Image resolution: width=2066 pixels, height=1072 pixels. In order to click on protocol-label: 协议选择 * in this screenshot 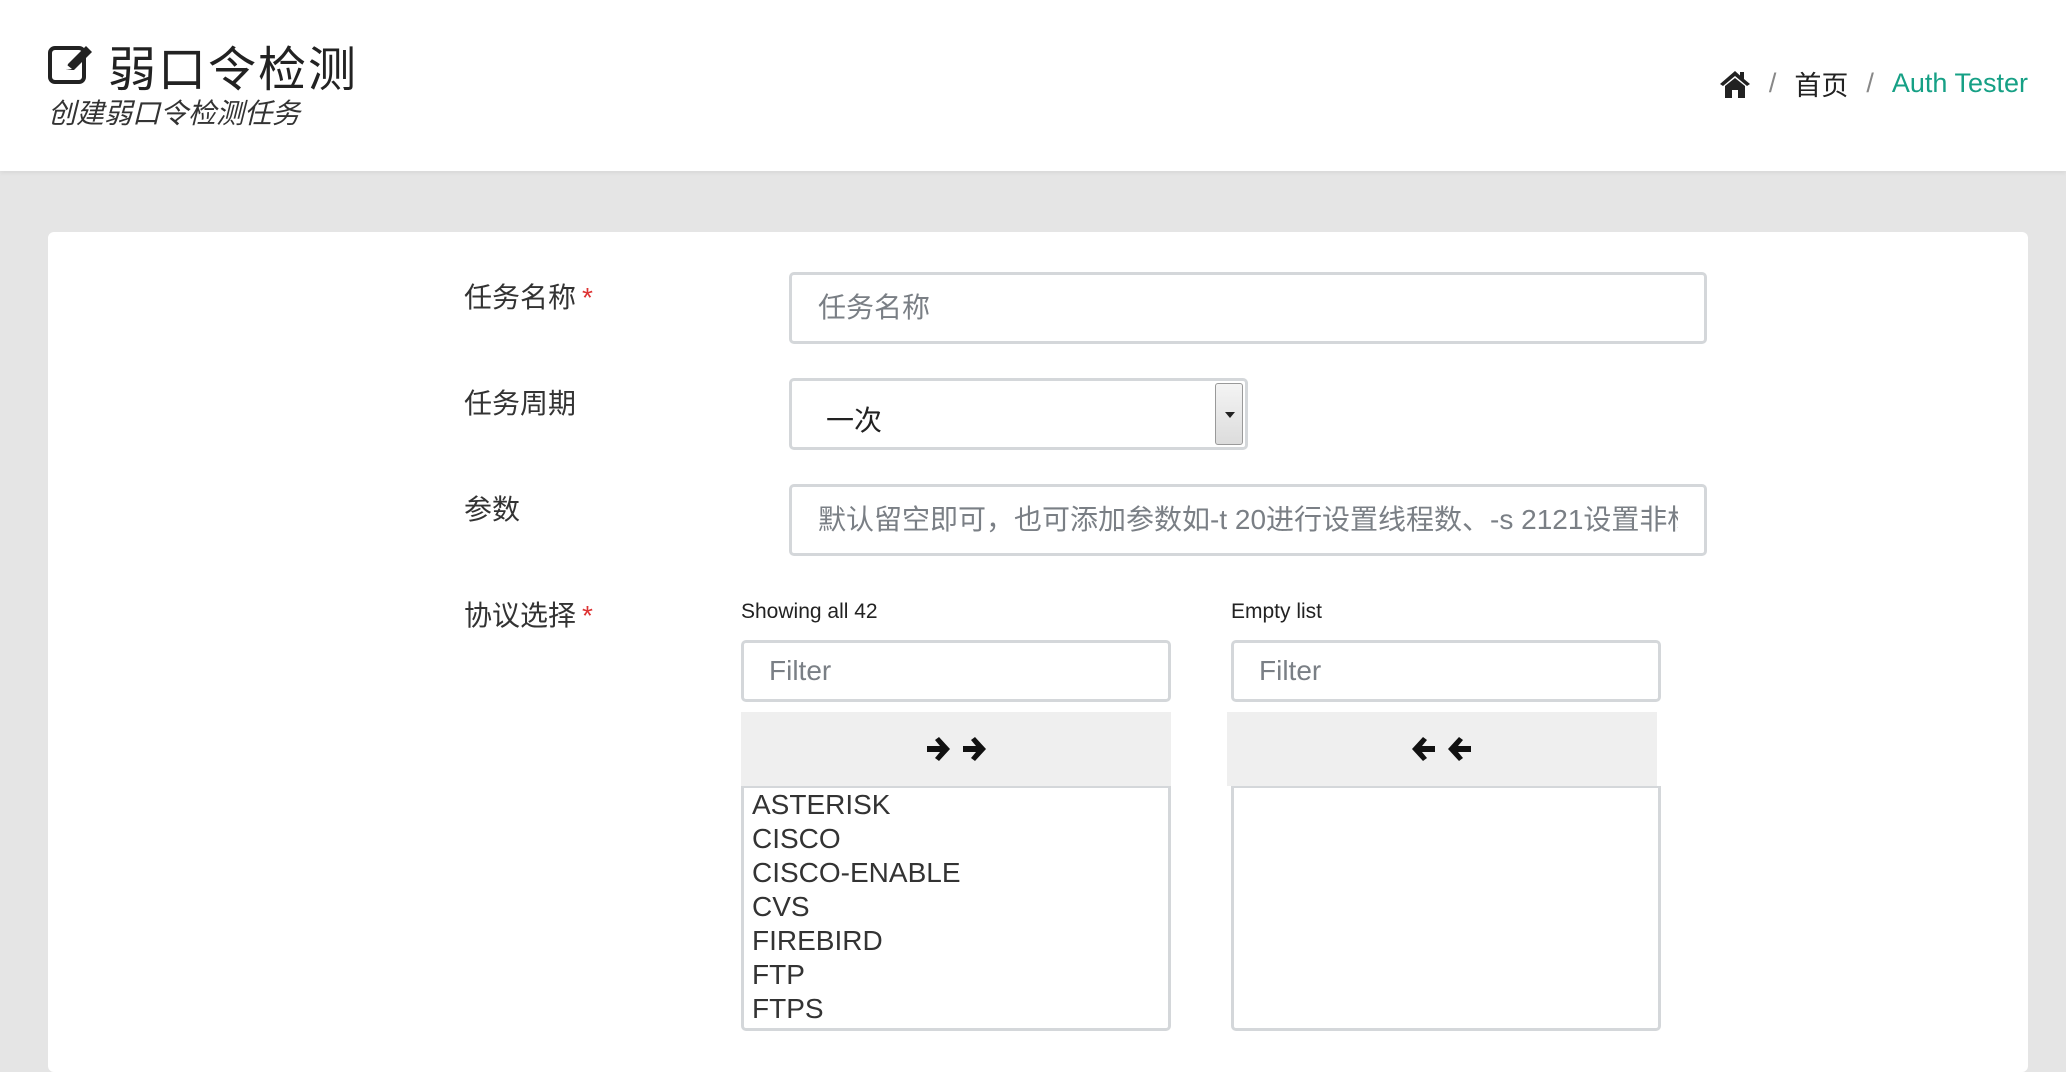, I will do `click(528, 614)`.